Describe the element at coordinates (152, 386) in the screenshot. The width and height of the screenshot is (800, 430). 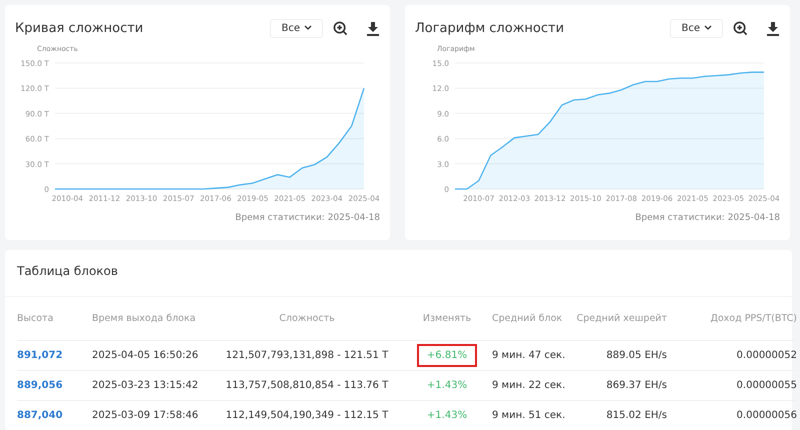
I see `table-cell: 2025-03-23 13:15:42` at that location.